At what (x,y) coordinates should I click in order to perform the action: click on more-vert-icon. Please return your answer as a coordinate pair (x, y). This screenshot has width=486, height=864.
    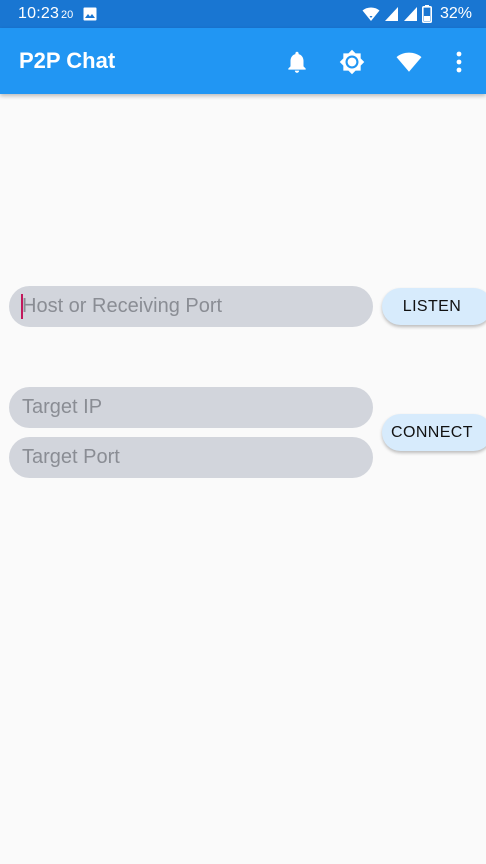
    Looking at the image, I should click on (459, 62).